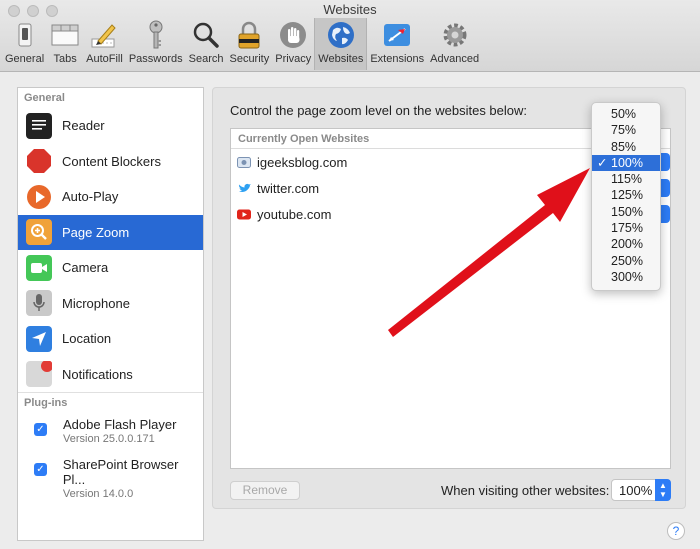 Image resolution: width=700 pixels, height=549 pixels. I want to click on zoom-option: 250%, so click(626, 261).